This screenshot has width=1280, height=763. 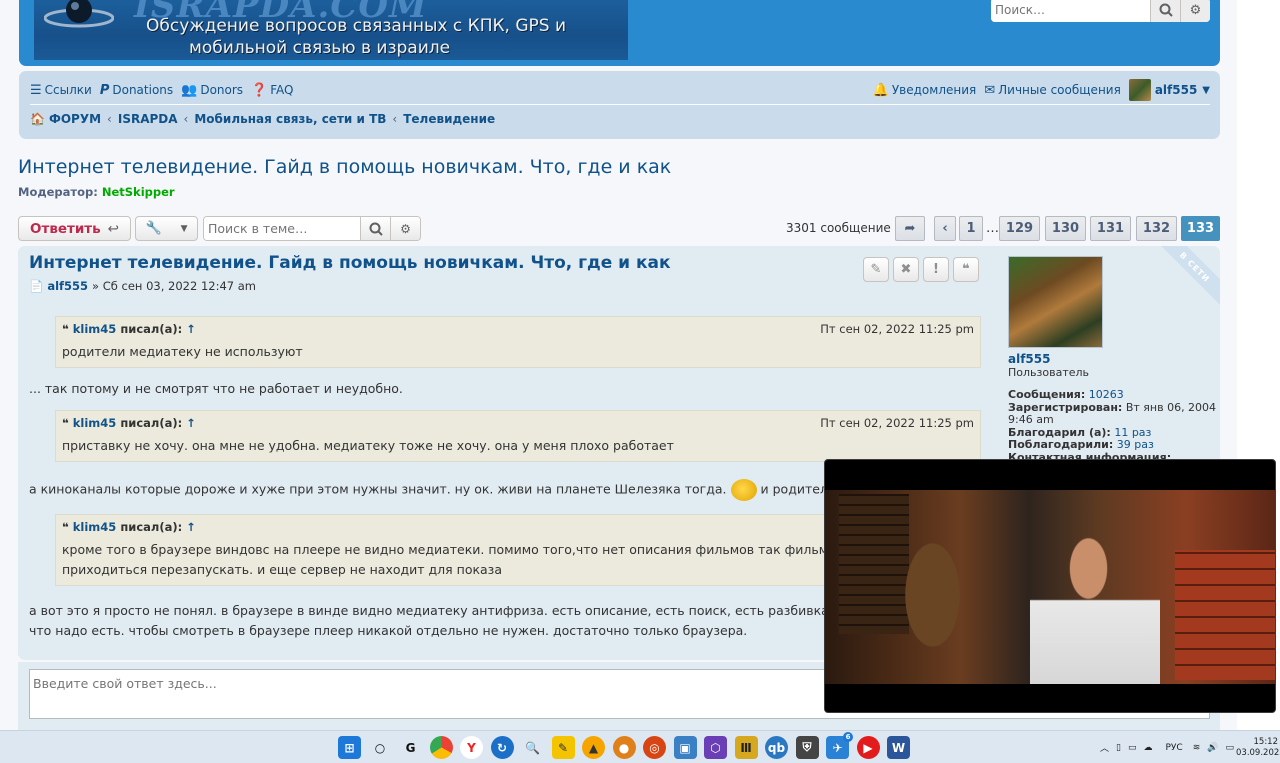 I want to click on topic-search: ⚙, so click(x=312, y=228).